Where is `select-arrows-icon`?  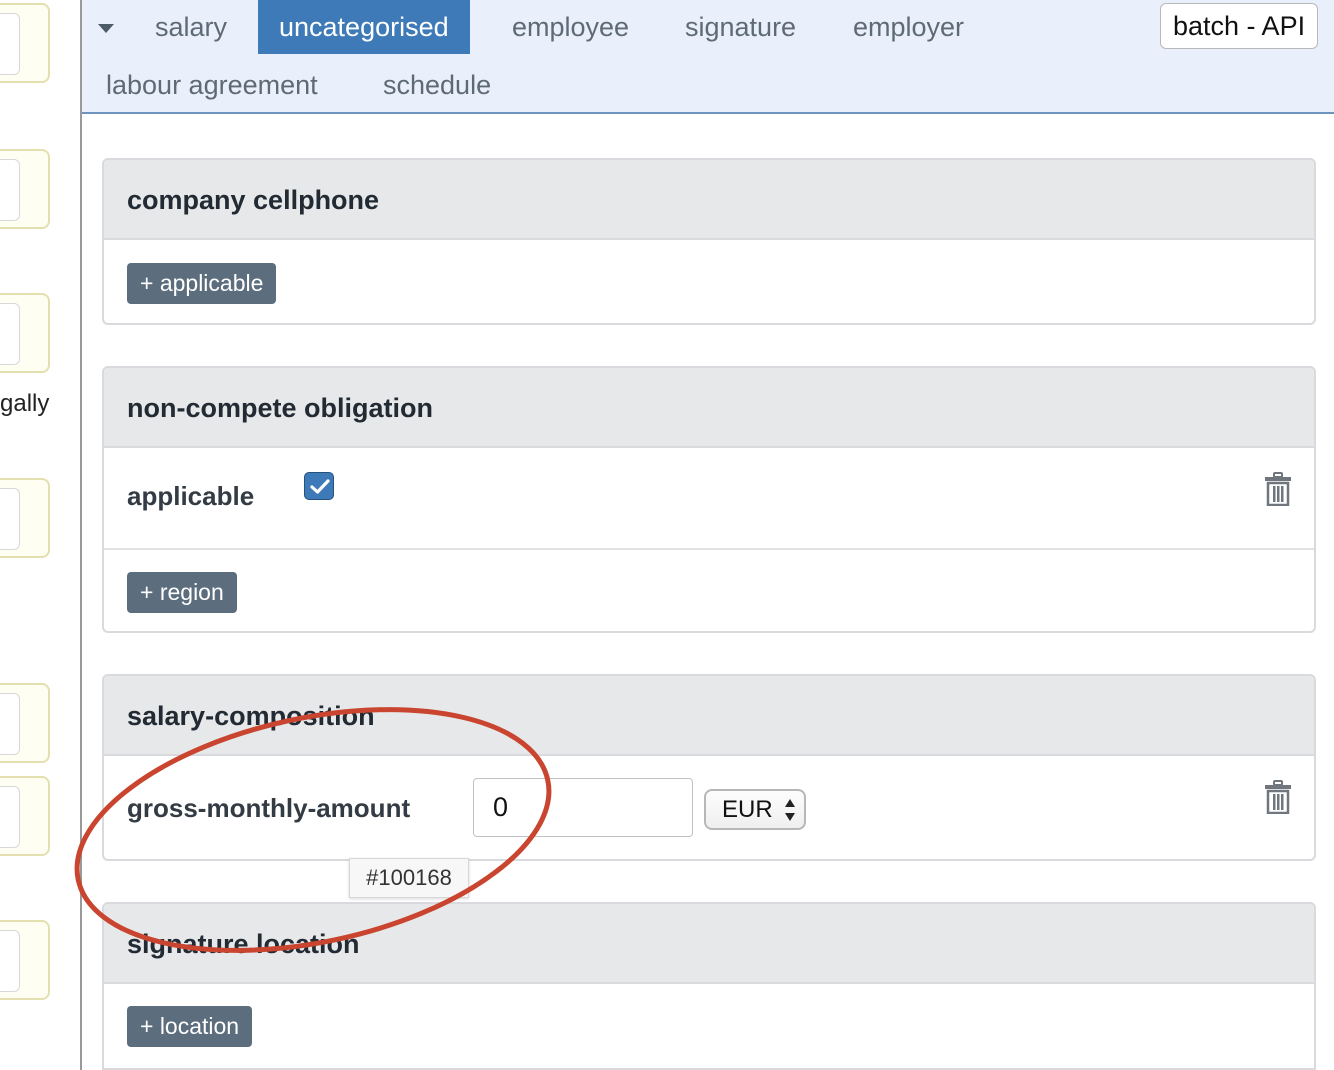 select-arrows-icon is located at coordinates (790, 810).